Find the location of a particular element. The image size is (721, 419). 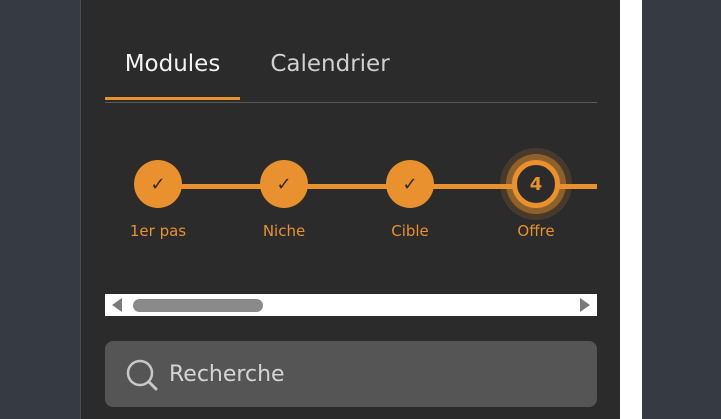

right-scroll-gutter is located at coordinates (631, 209).